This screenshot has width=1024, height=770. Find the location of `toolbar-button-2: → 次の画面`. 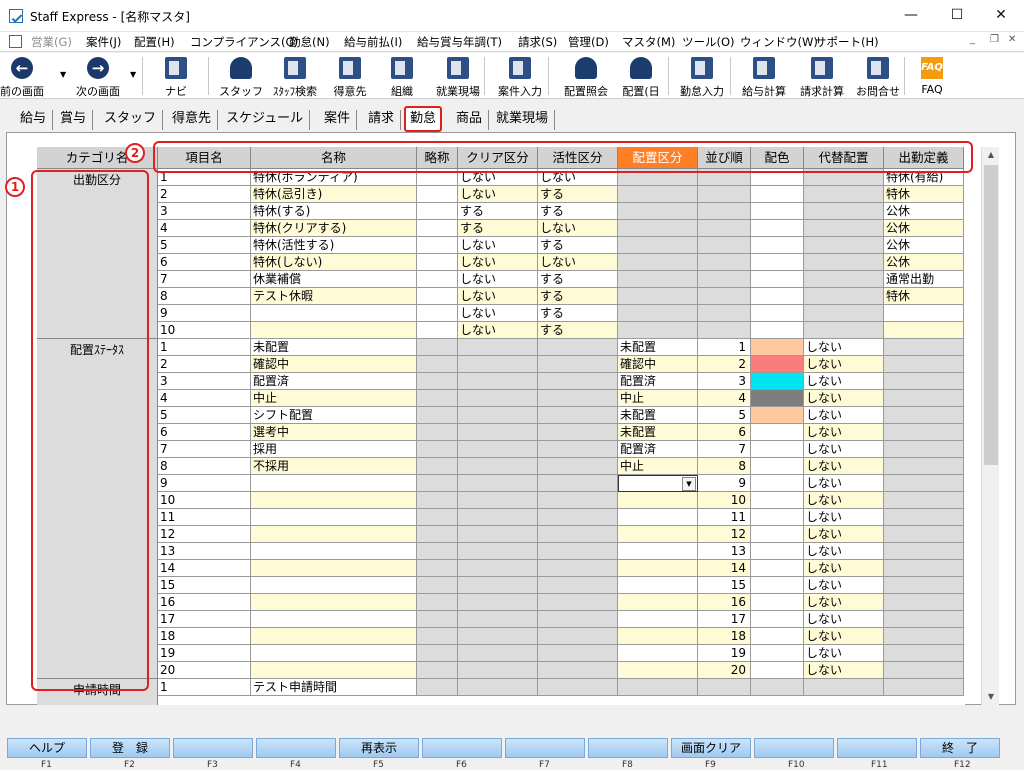

toolbar-button-2: → 次の画面 is located at coordinates (98, 76).